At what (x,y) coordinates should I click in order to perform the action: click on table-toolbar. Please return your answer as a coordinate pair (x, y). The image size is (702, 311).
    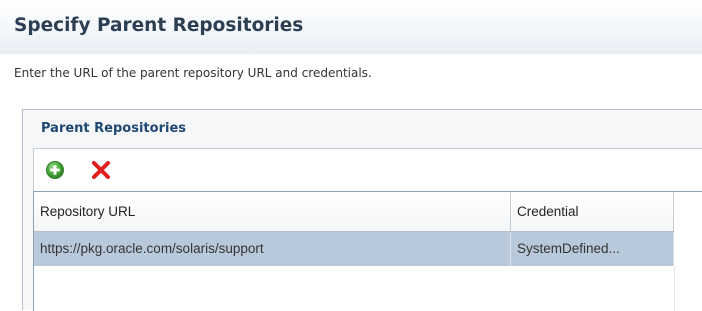
    Looking at the image, I should click on (367, 169).